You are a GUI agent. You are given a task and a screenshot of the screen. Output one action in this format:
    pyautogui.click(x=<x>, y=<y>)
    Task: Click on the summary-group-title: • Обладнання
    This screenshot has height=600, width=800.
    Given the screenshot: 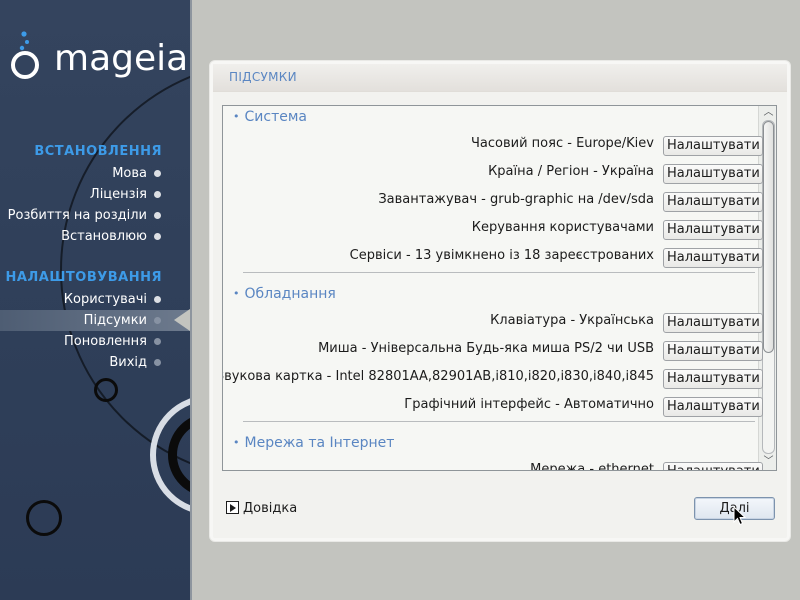 What is the action you would take?
    pyautogui.click(x=284, y=294)
    